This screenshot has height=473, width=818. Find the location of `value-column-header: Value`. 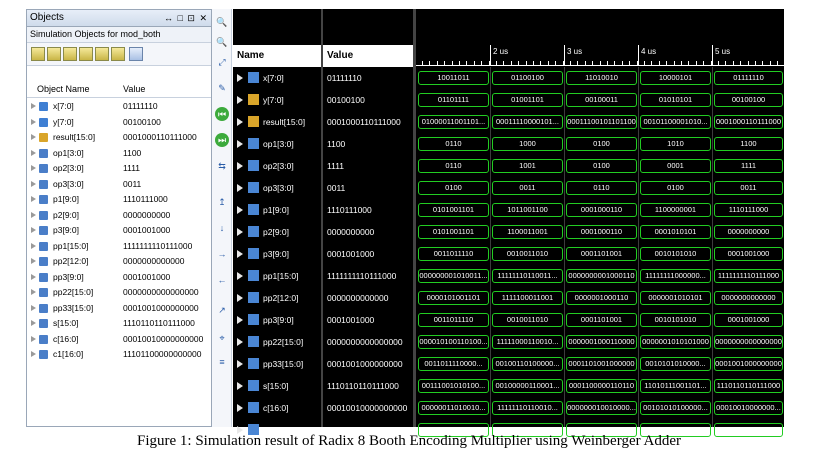

value-column-header: Value is located at coordinates (368, 56).